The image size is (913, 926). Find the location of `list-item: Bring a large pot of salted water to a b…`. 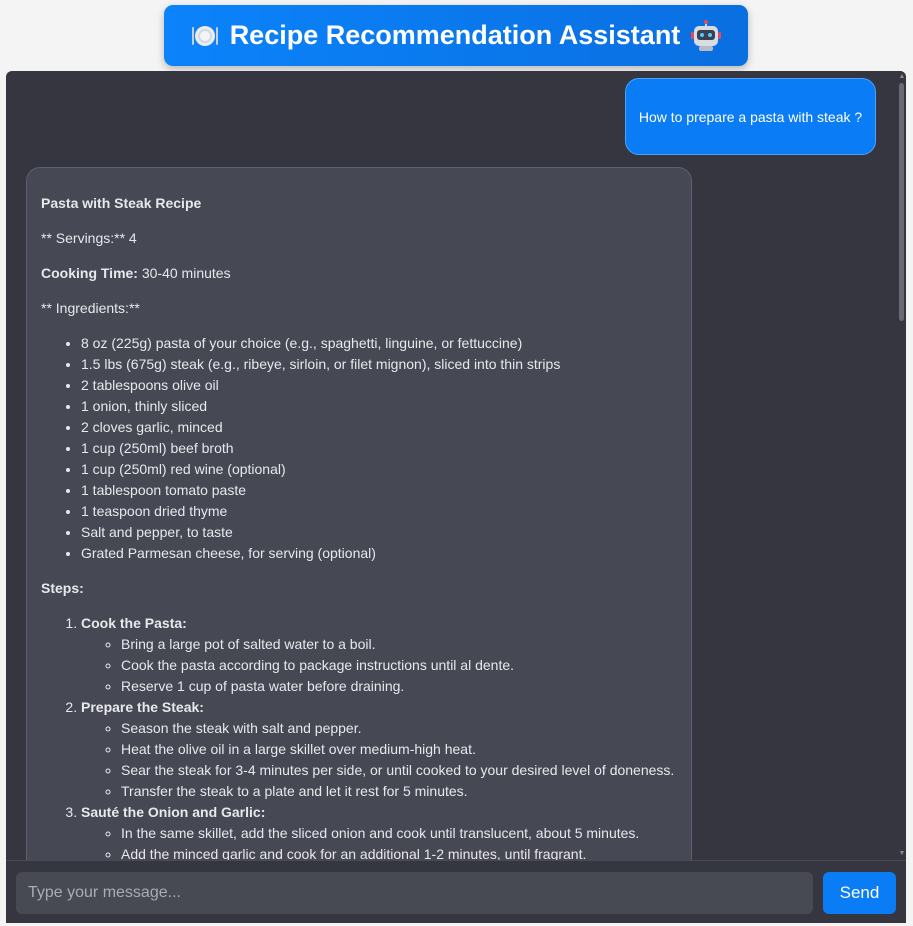

list-item: Bring a large pot of salted water to a b… is located at coordinates (399, 644).